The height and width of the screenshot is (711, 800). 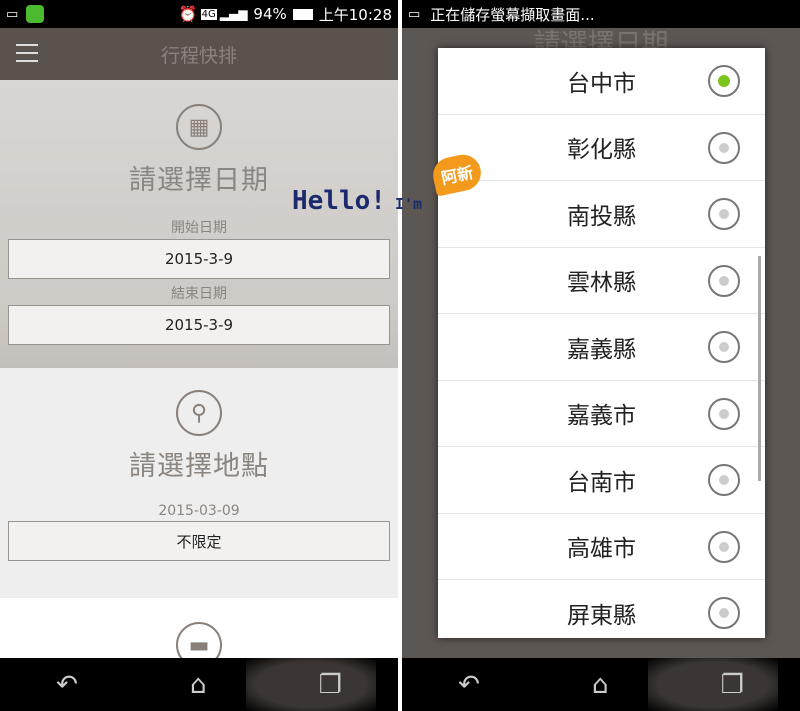 I want to click on network-type: 4G, so click(x=208, y=14).